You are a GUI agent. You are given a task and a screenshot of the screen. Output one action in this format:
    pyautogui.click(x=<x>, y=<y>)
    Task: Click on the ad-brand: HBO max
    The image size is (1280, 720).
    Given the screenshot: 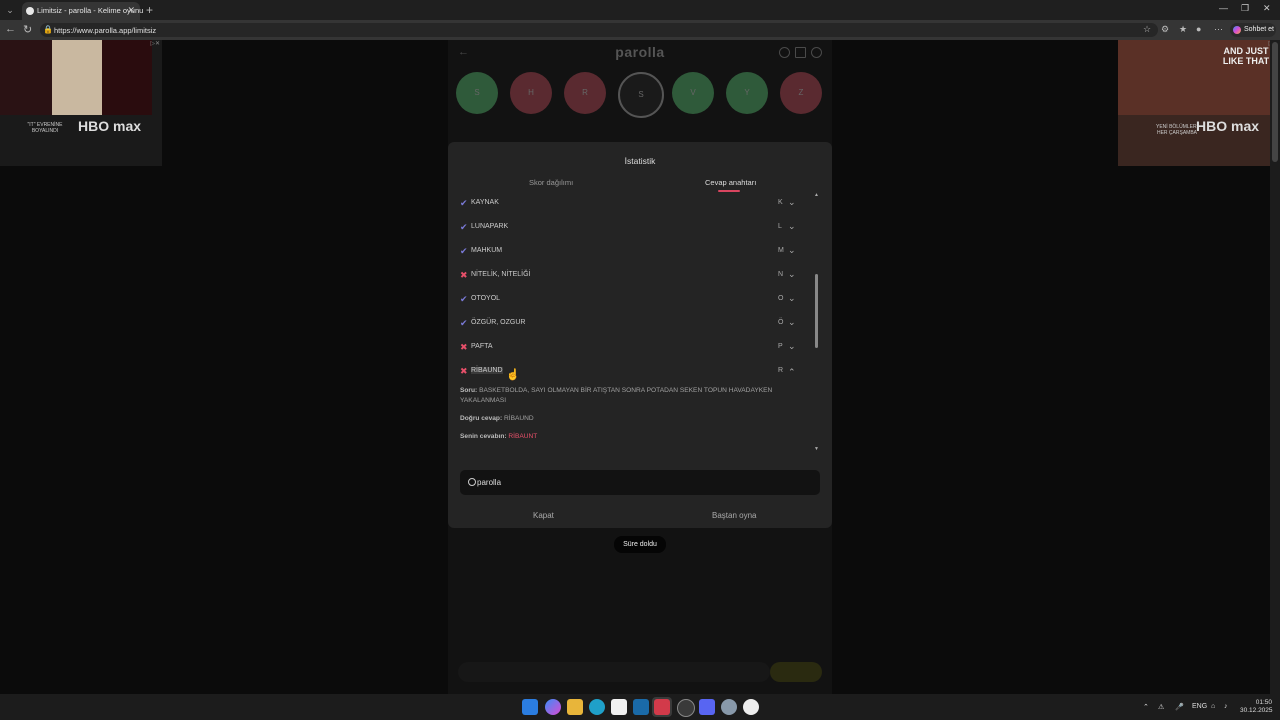 What is the action you would take?
    pyautogui.click(x=110, y=126)
    